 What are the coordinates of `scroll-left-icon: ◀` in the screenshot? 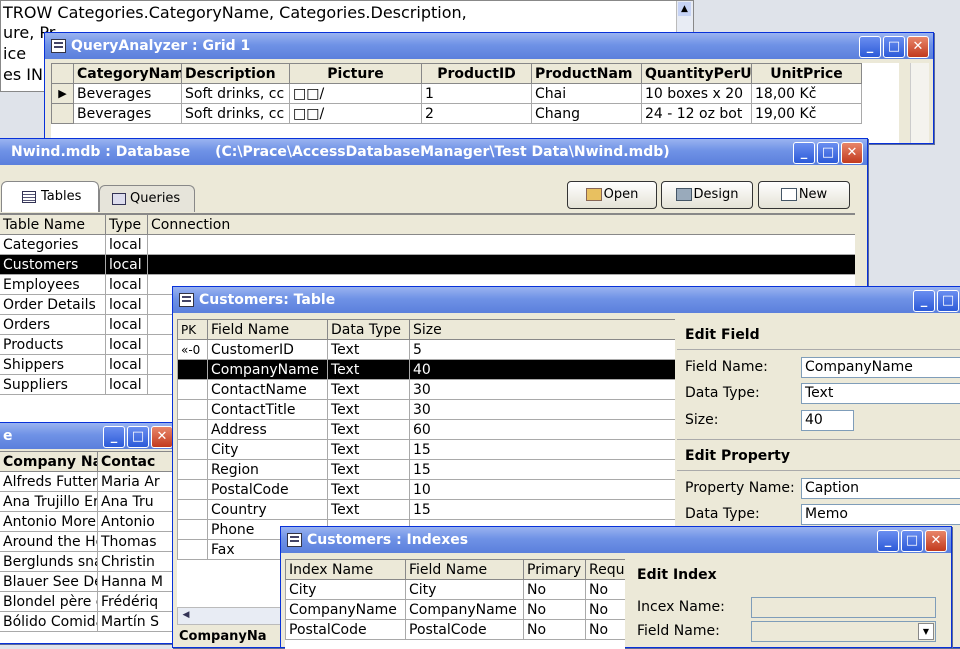 It's located at (186, 615).